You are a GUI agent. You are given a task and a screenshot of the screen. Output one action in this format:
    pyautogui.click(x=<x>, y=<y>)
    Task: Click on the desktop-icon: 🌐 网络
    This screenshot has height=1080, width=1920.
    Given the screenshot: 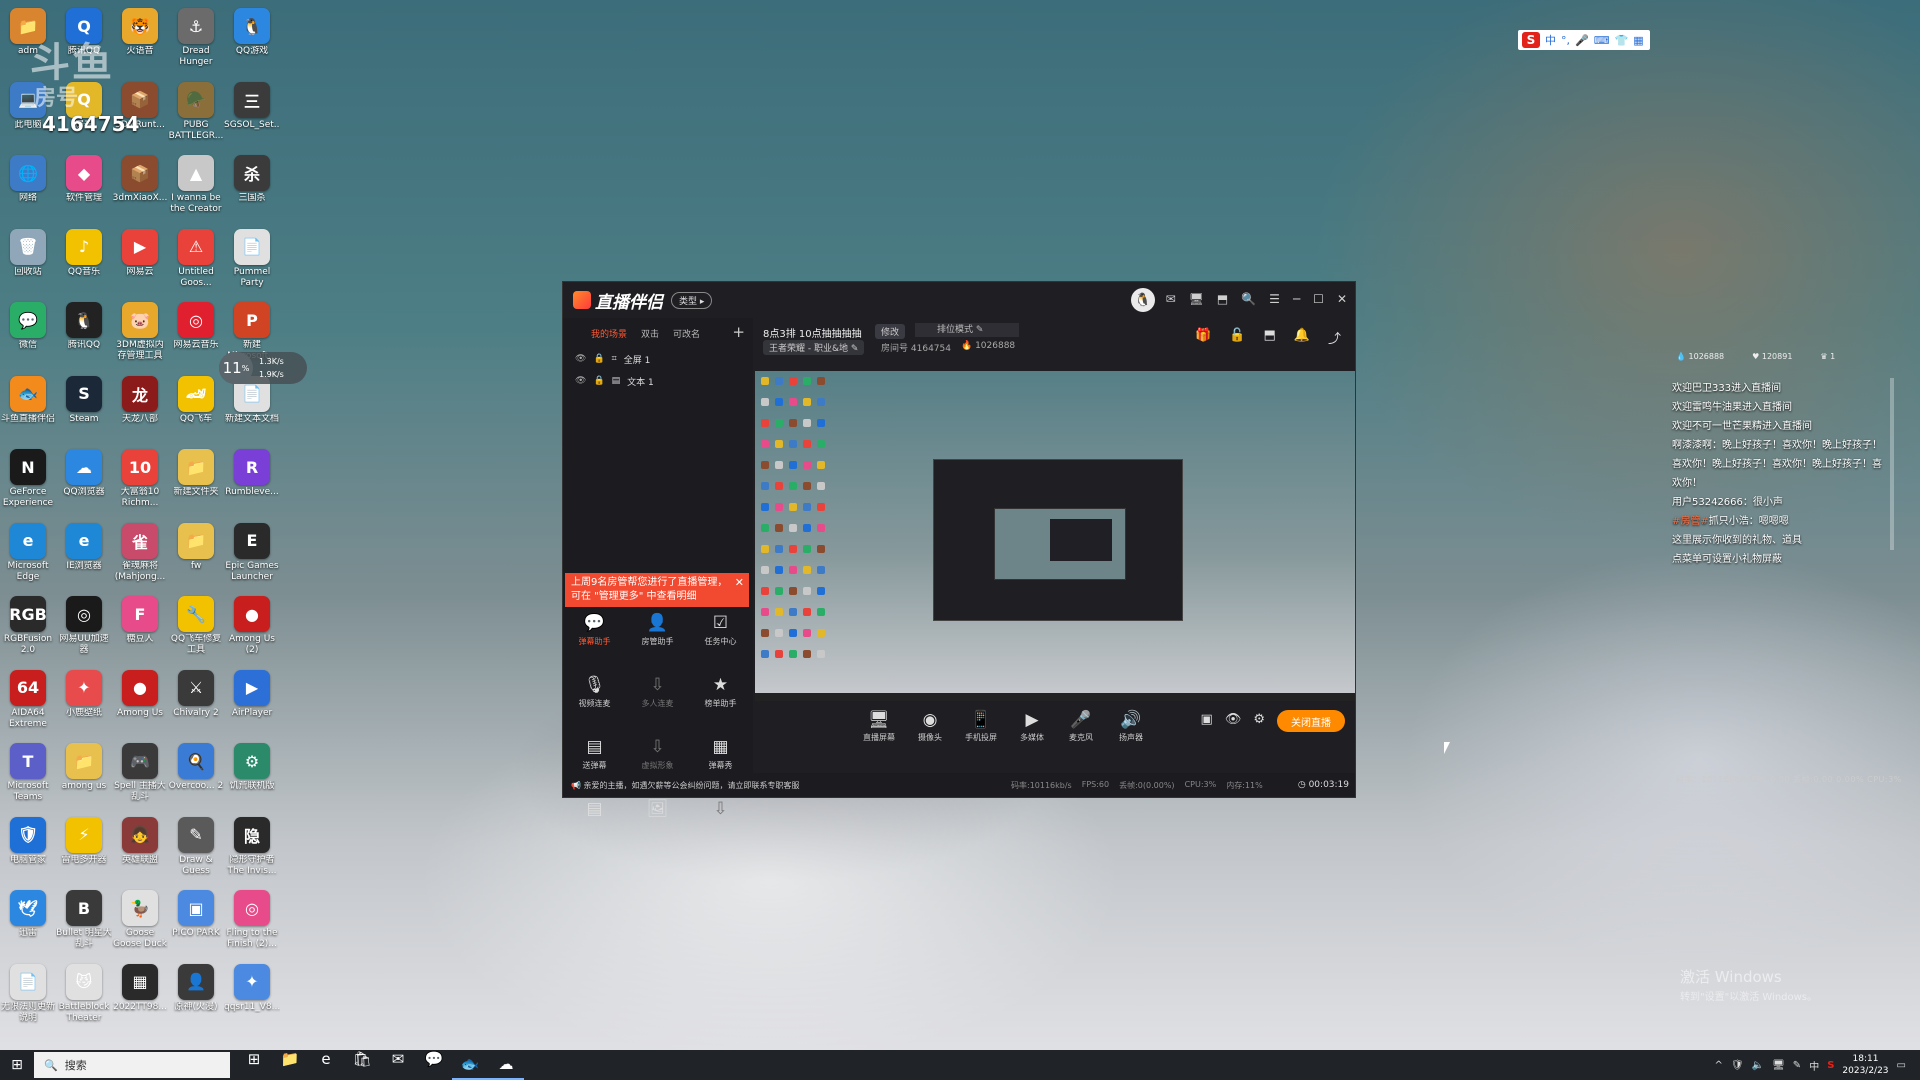 What is the action you would take?
    pyautogui.click(x=28, y=176)
    